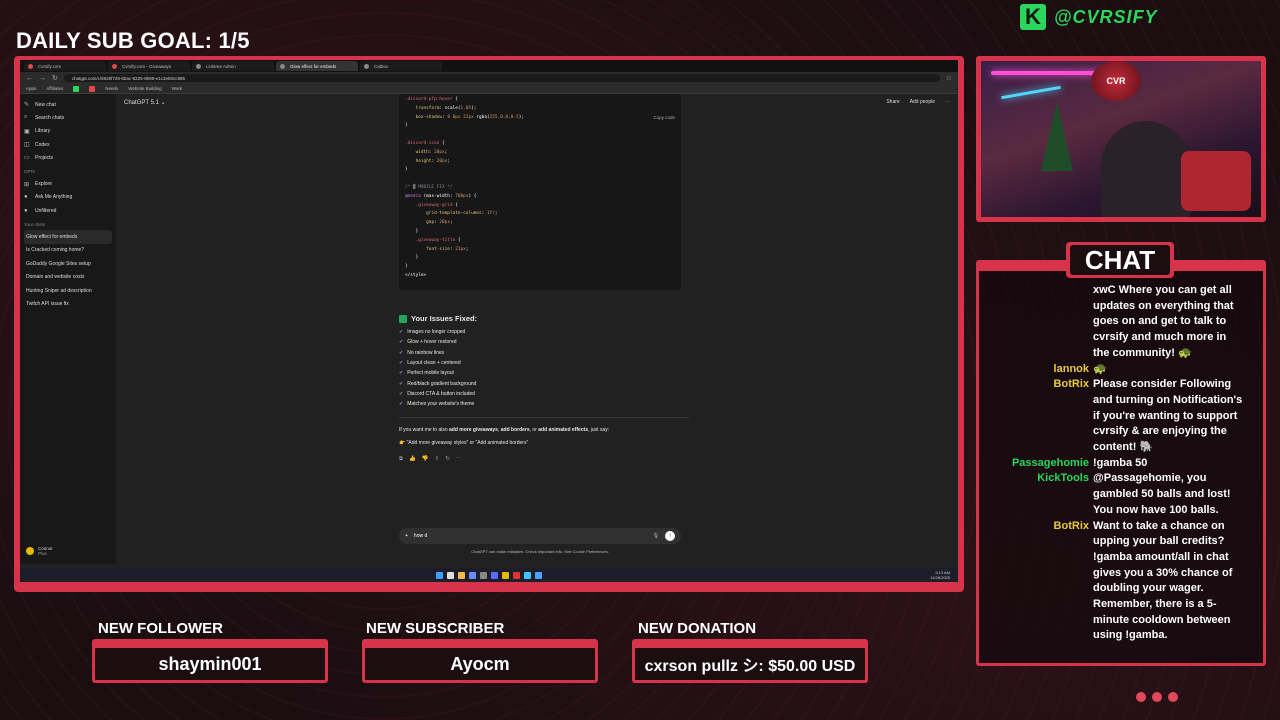 This screenshot has height=720, width=1280. What do you see at coordinates (447, 459) in the screenshot?
I see `regenerate-icon: ↻` at bounding box center [447, 459].